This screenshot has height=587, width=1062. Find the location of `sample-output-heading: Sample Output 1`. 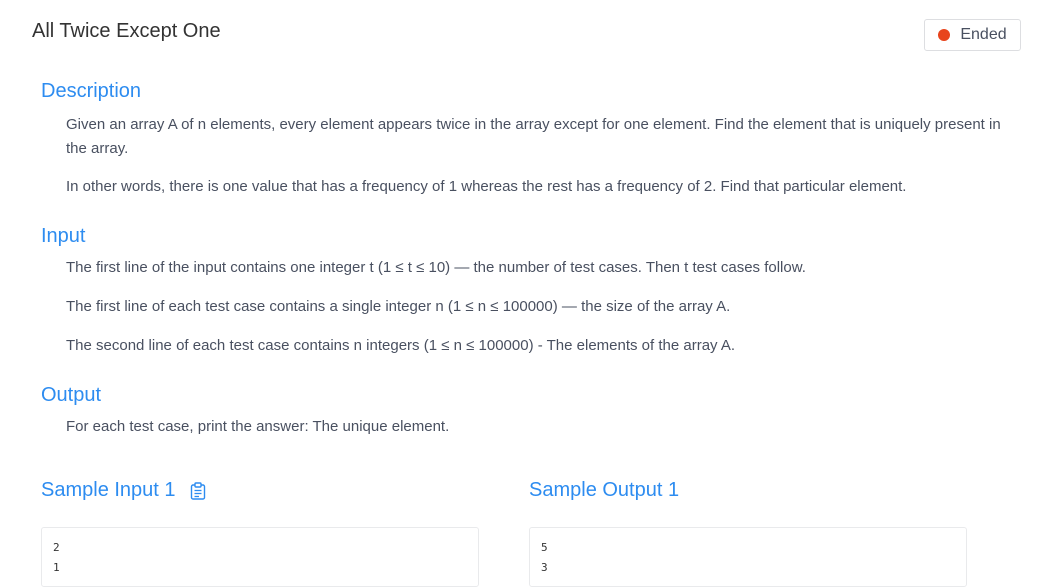

sample-output-heading: Sample Output 1 is located at coordinates (604, 490).